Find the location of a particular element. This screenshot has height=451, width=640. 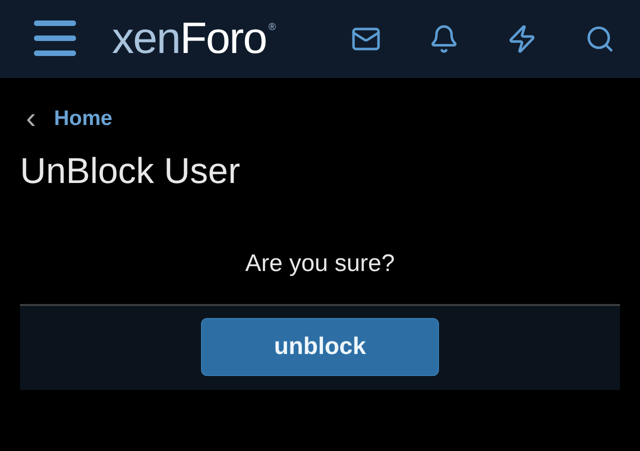

confirm-message: Are you sure? is located at coordinates (320, 264).